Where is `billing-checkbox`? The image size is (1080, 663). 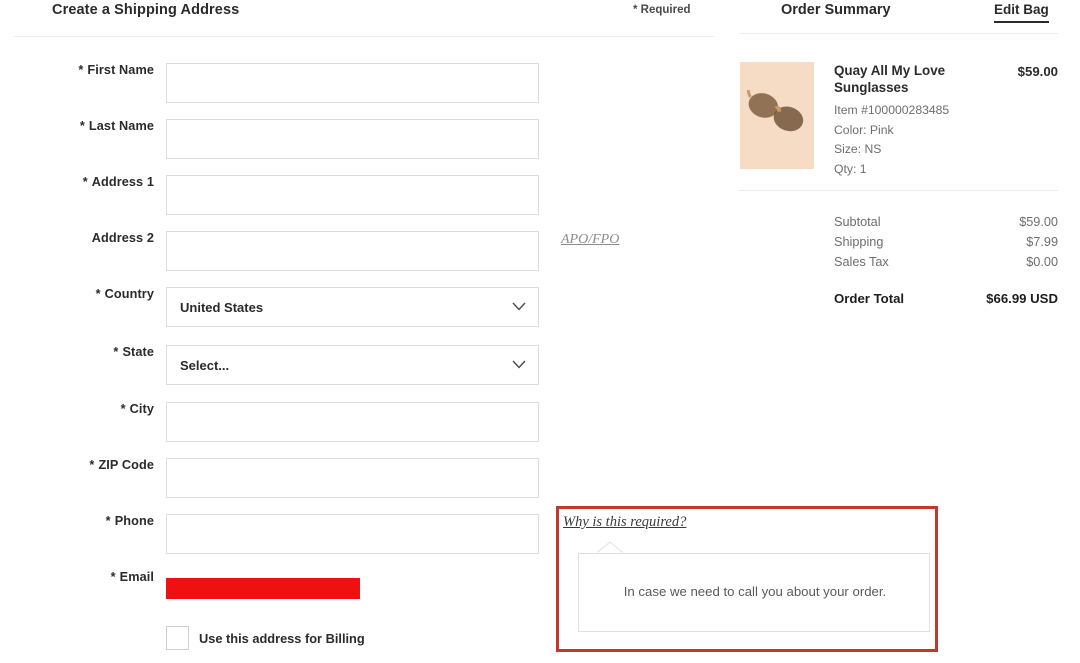 billing-checkbox is located at coordinates (177, 638).